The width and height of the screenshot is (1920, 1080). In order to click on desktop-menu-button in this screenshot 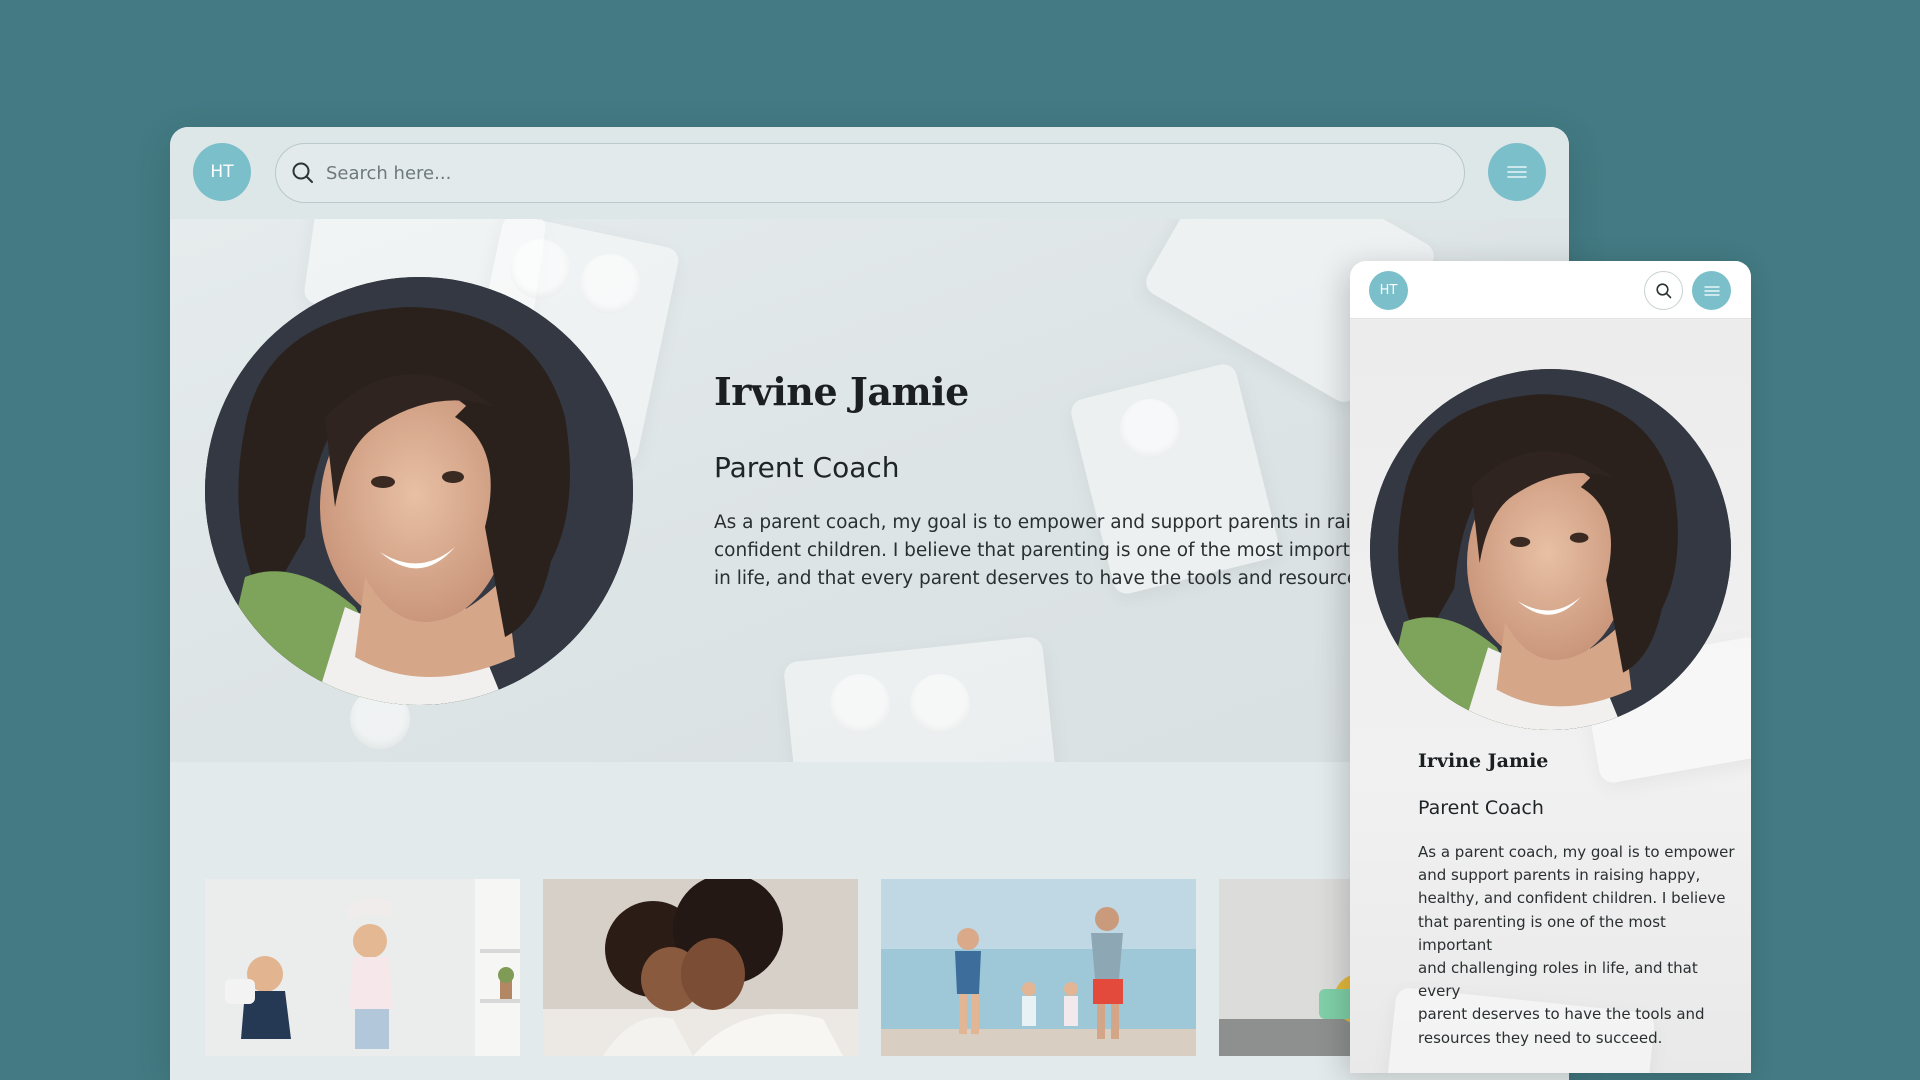, I will do `click(1517, 172)`.